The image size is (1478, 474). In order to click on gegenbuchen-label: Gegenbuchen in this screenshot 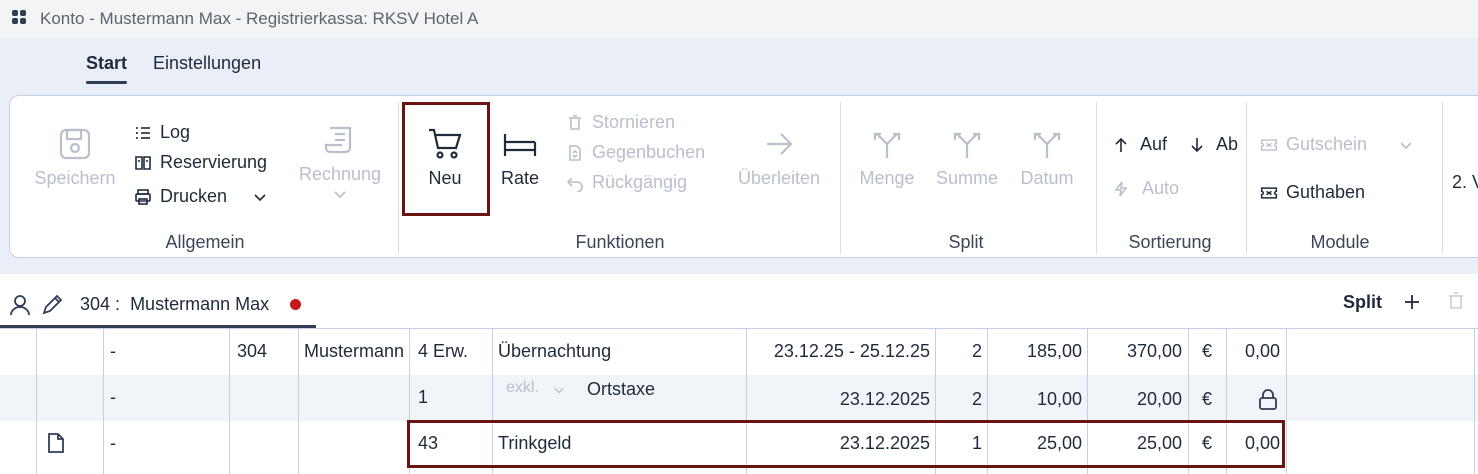, I will do `click(649, 152)`.